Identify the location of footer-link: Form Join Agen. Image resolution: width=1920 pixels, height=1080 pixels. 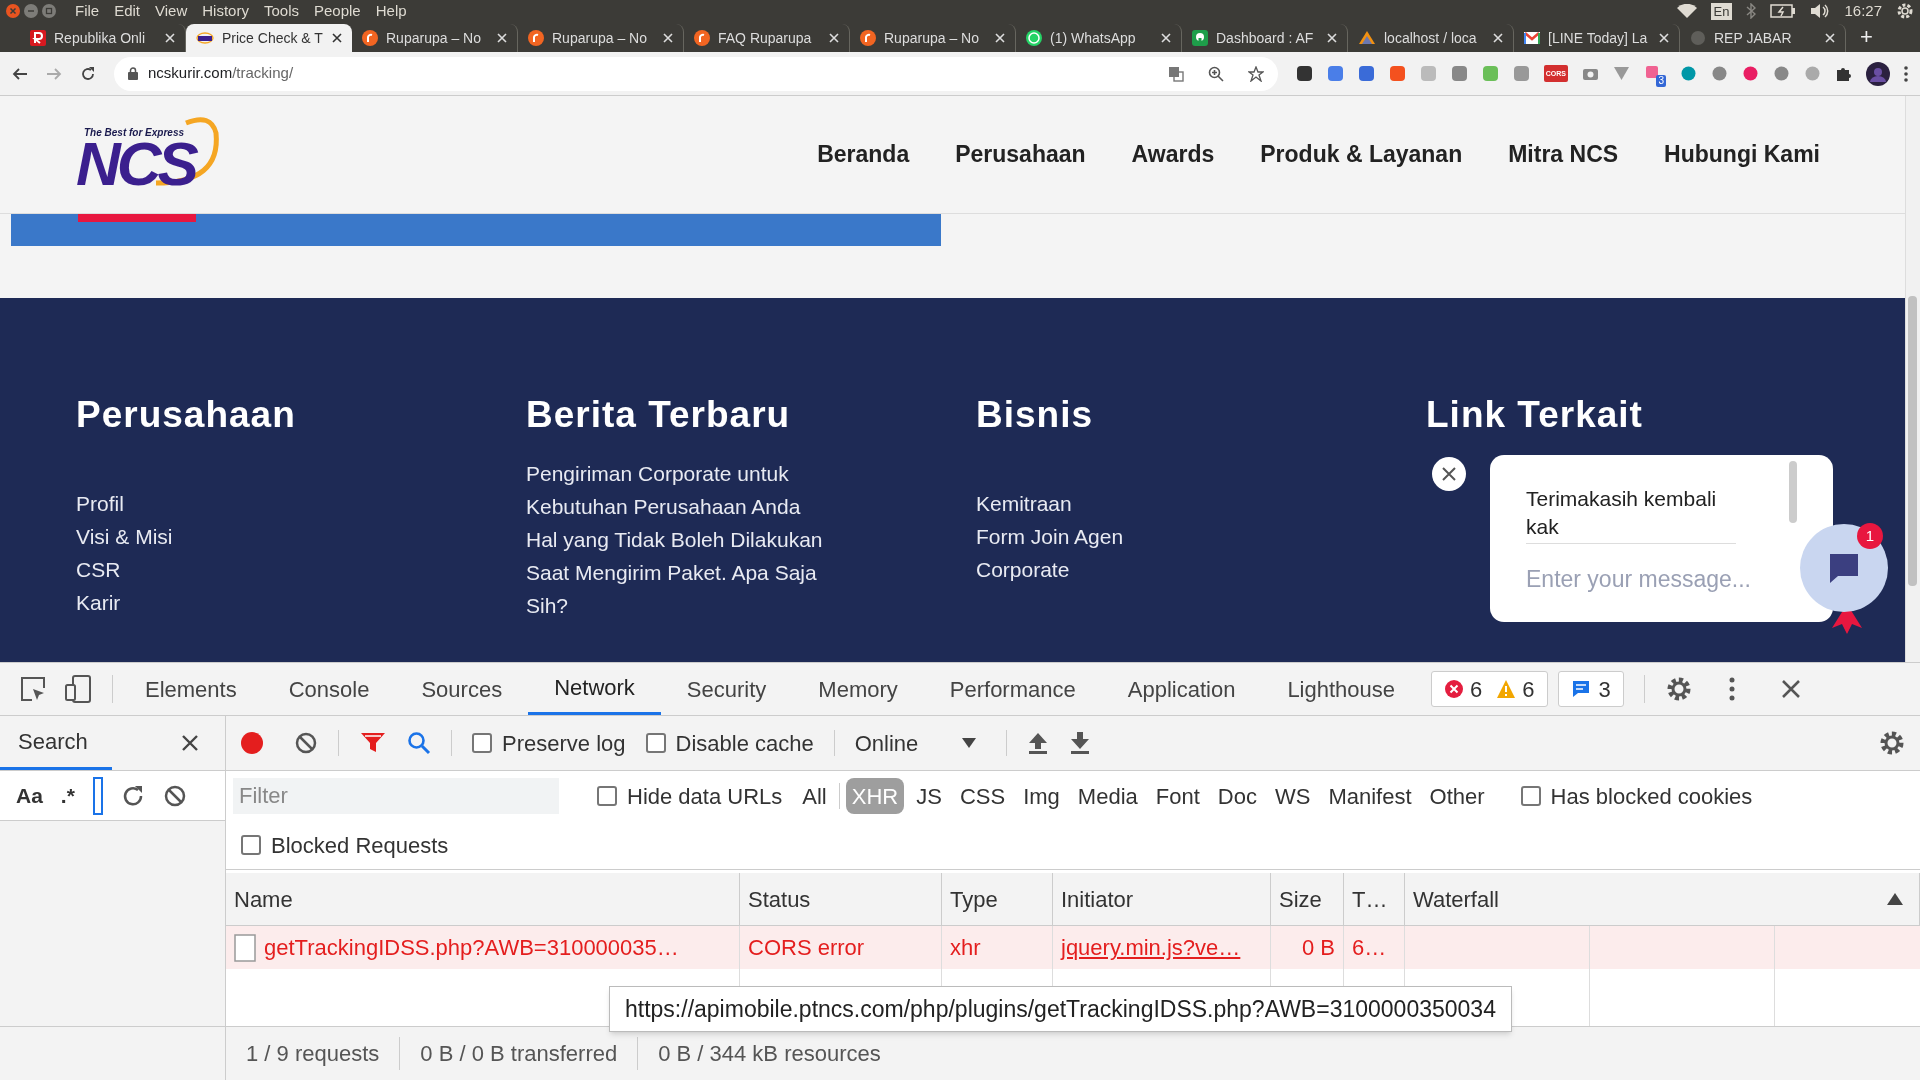
(1201, 536).